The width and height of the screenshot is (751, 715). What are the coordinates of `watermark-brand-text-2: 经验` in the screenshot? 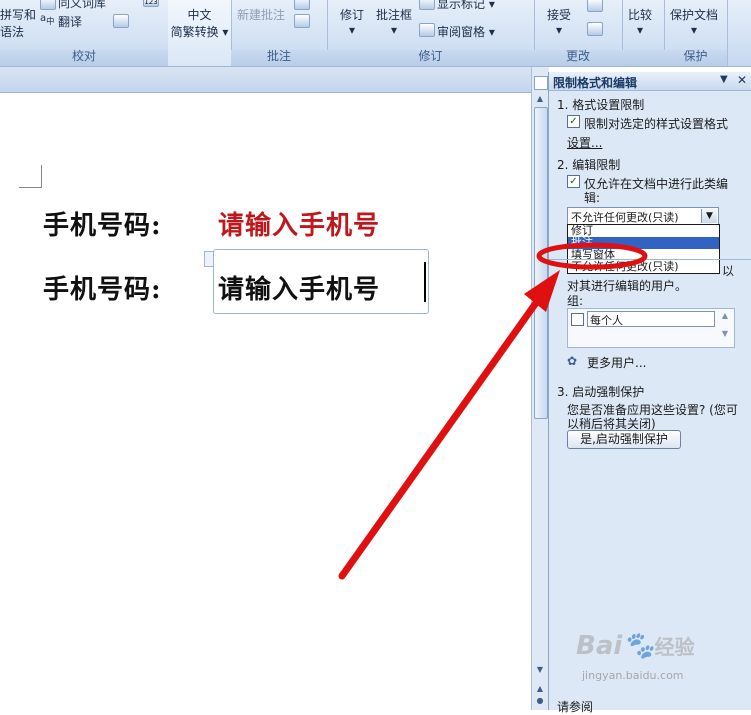 It's located at (674, 647).